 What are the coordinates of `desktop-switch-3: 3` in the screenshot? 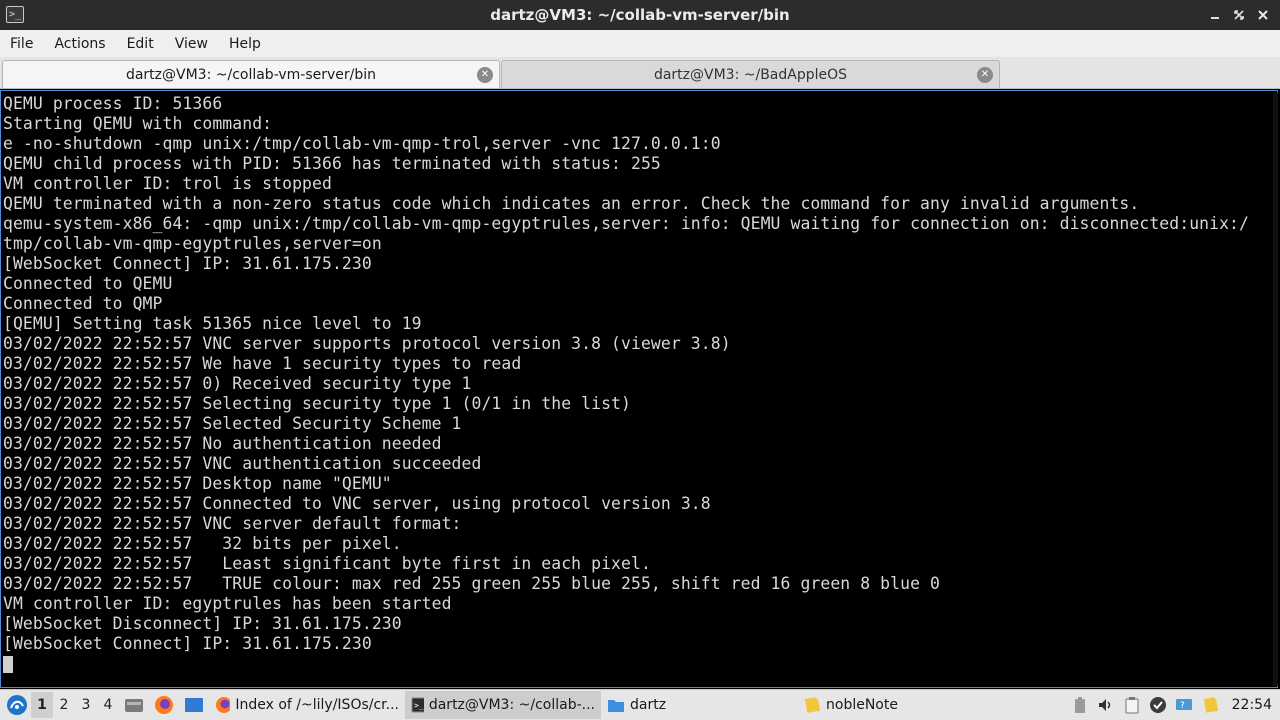 It's located at (86, 705).